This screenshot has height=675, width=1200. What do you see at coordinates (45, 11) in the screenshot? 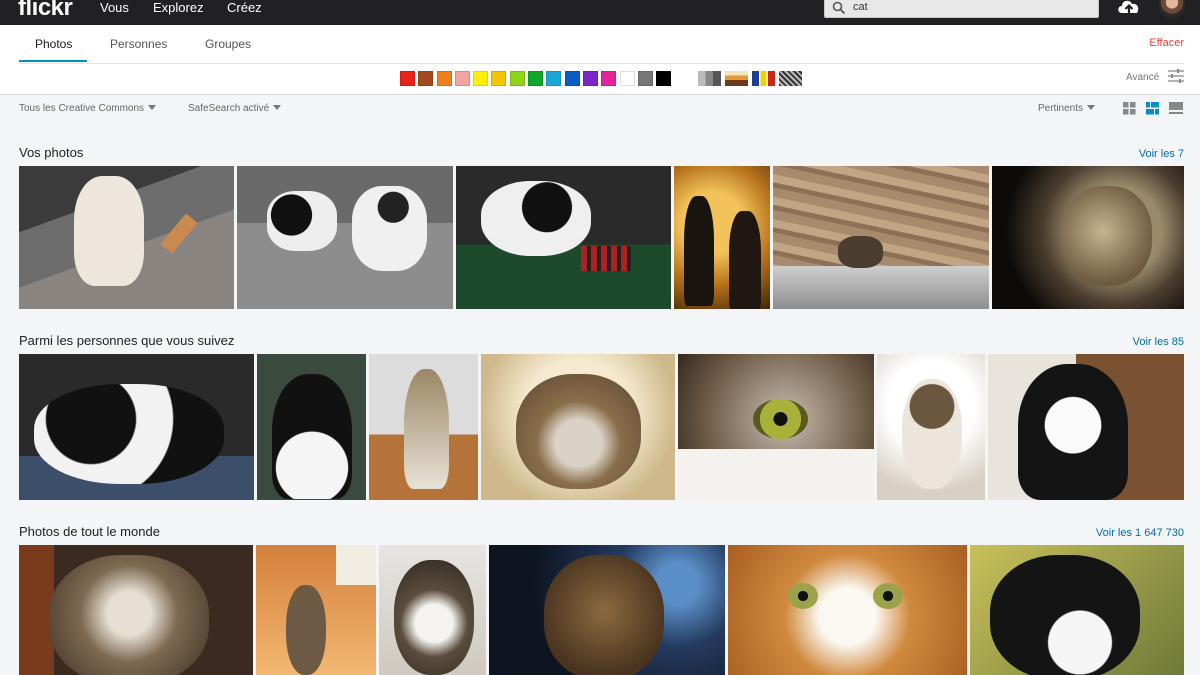
I see `flickr-logo: flickr` at bounding box center [45, 11].